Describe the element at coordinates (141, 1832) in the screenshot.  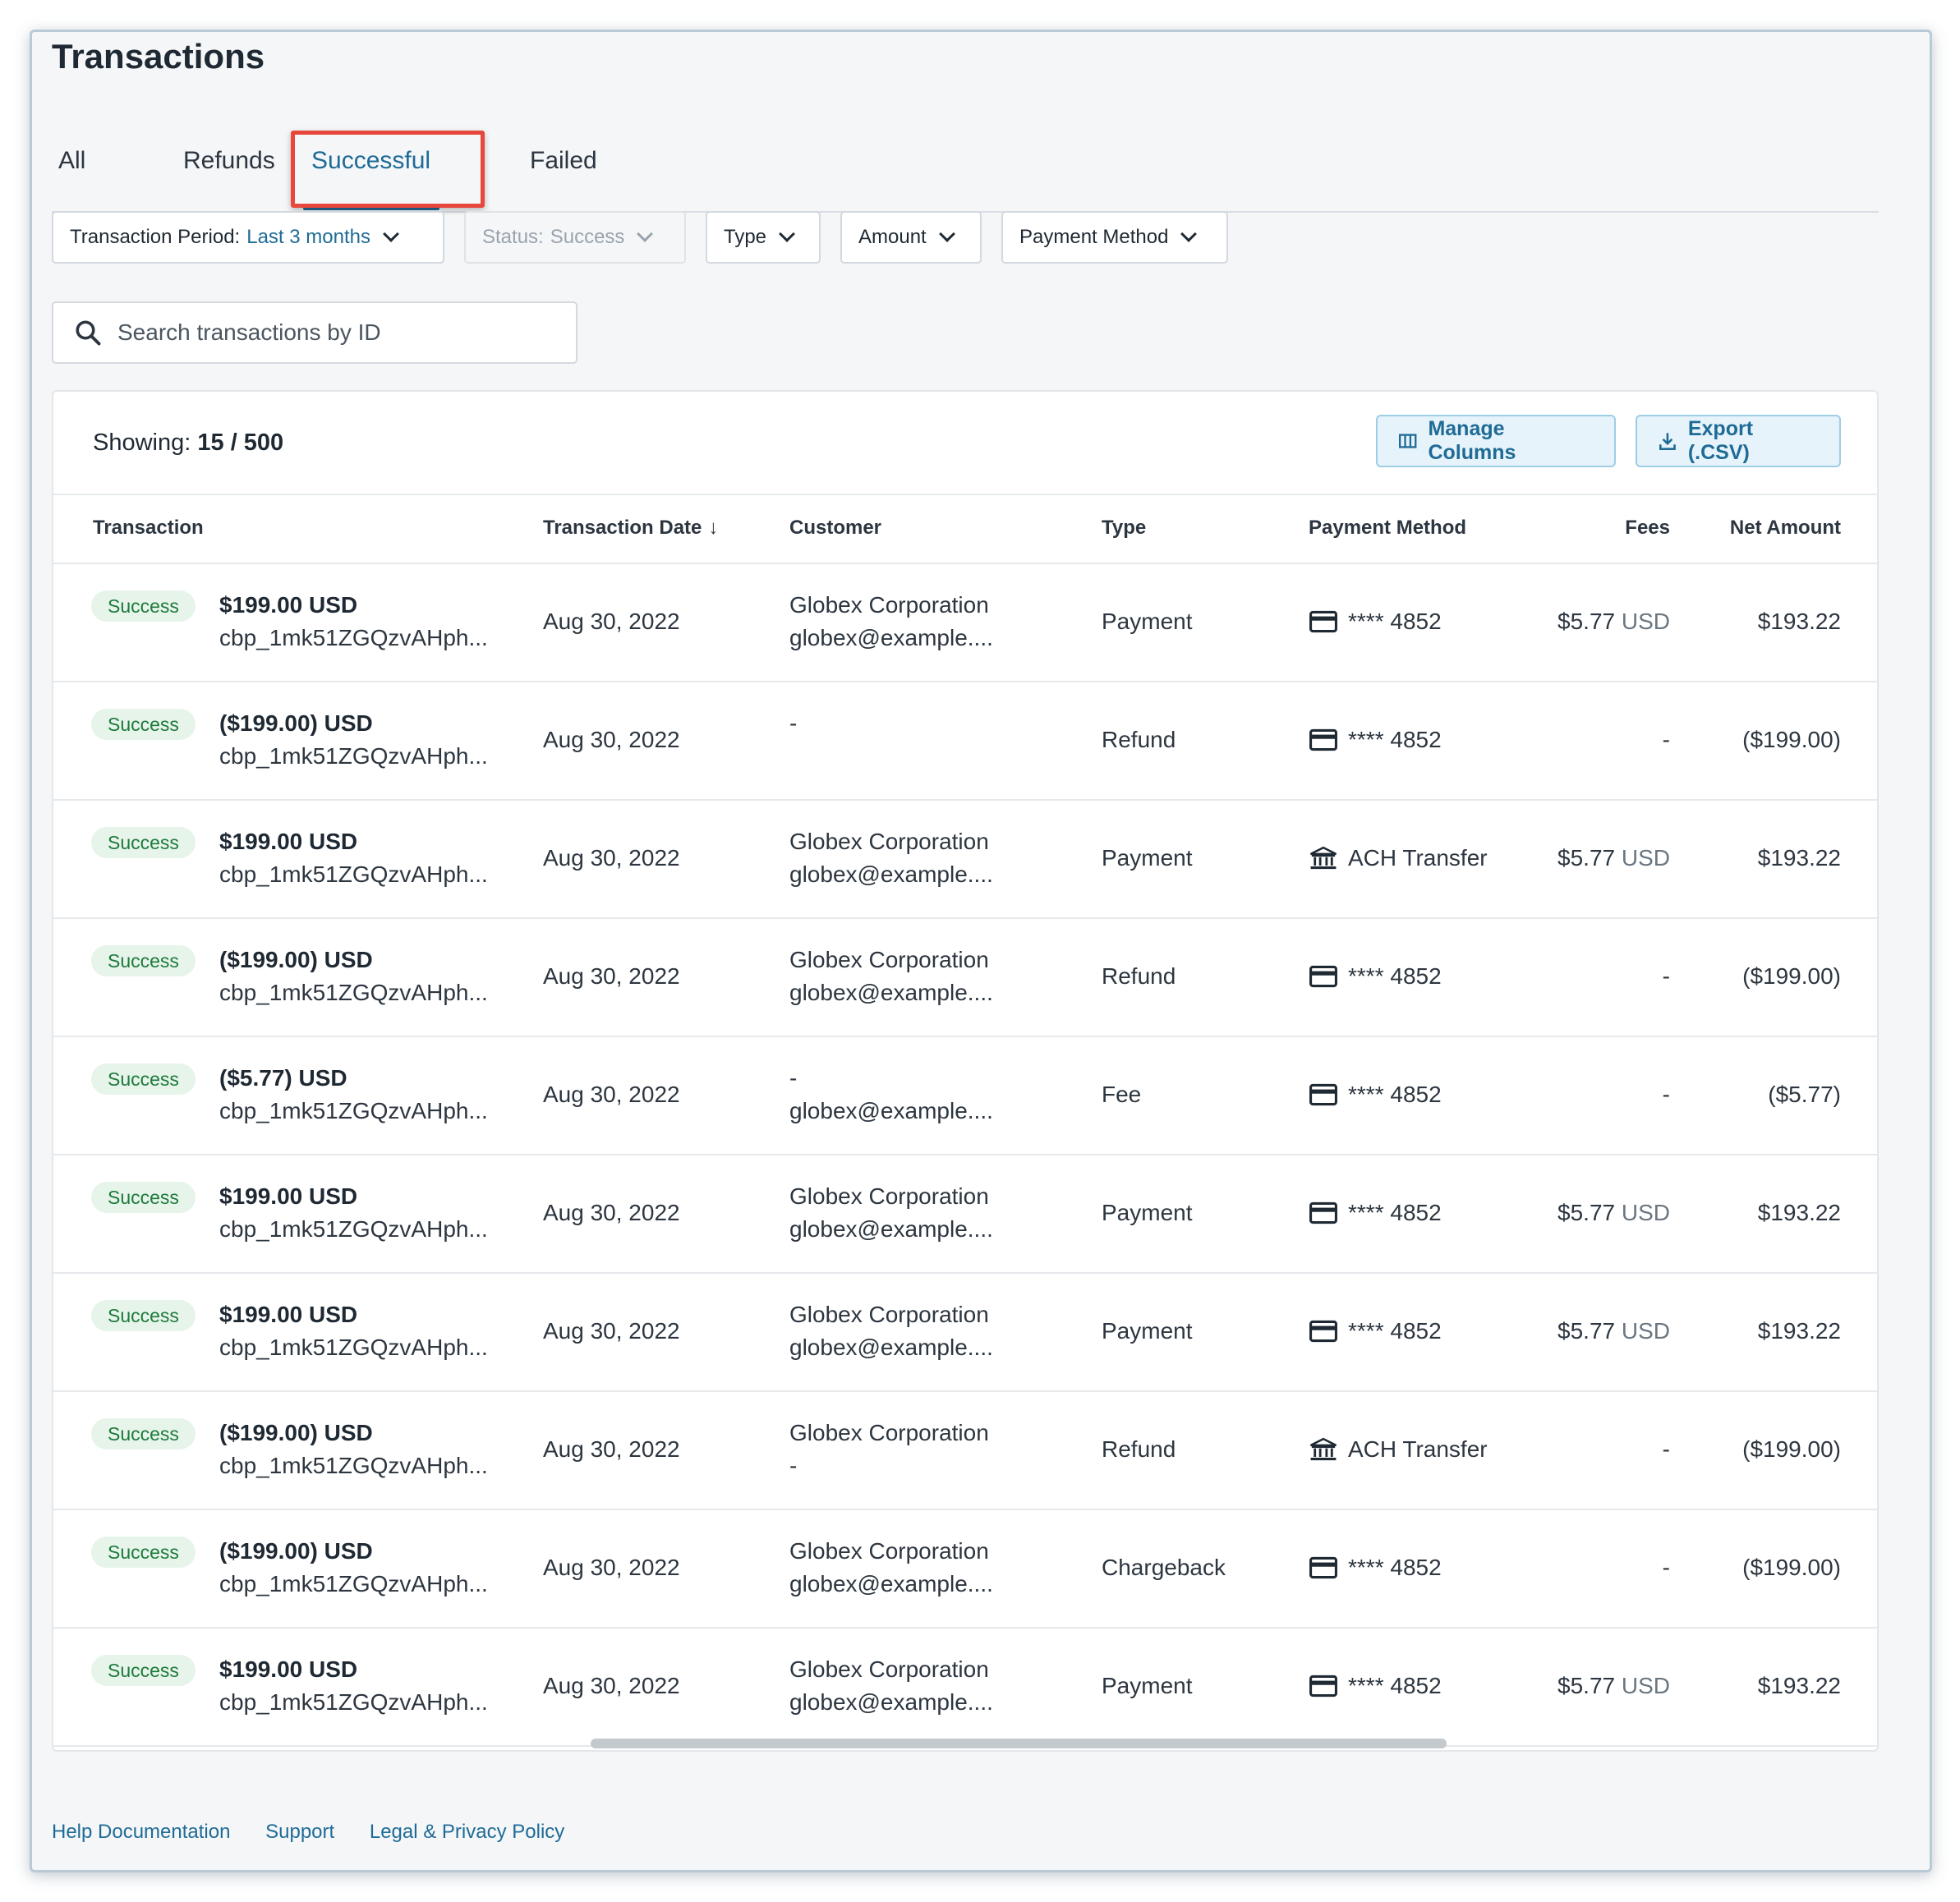
I see `help-documentation-link: Help Documentation` at that location.